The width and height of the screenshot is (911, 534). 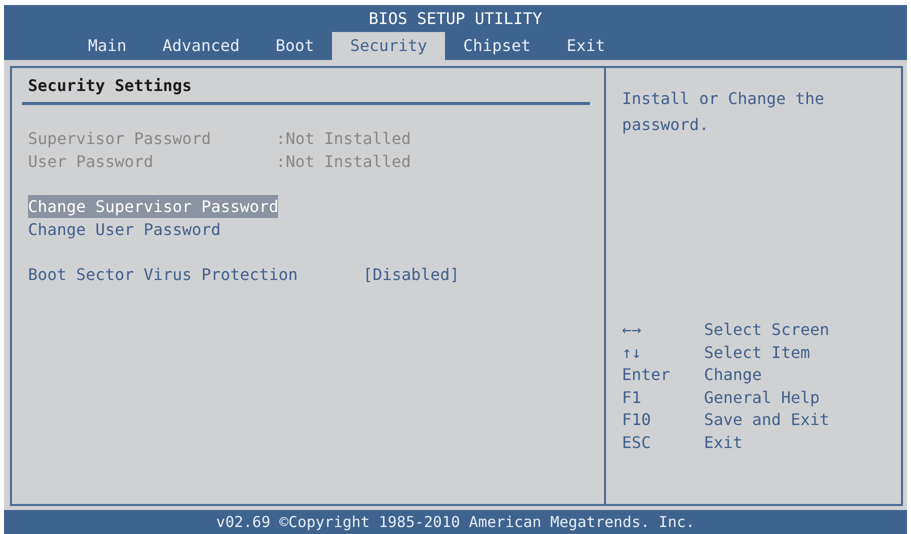 I want to click on menu-item: Change Supervisor Password, so click(x=153, y=206).